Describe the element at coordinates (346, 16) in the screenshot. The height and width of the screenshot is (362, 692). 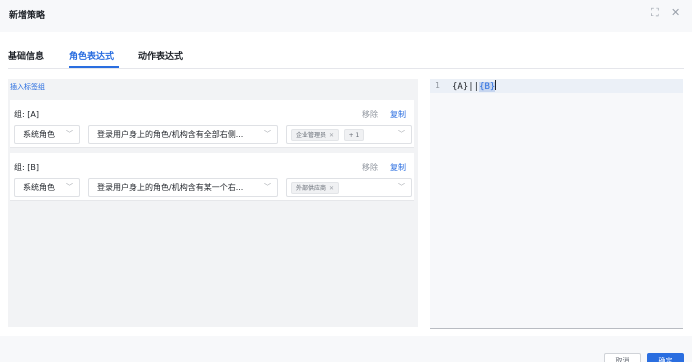
I see `dialog-header: 新增策略 ⛶ ✕` at that location.